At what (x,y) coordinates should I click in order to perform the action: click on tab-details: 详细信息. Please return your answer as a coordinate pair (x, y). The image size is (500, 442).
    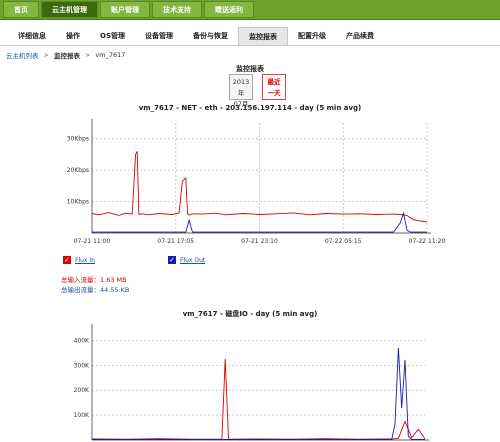
    Looking at the image, I should click on (32, 36).